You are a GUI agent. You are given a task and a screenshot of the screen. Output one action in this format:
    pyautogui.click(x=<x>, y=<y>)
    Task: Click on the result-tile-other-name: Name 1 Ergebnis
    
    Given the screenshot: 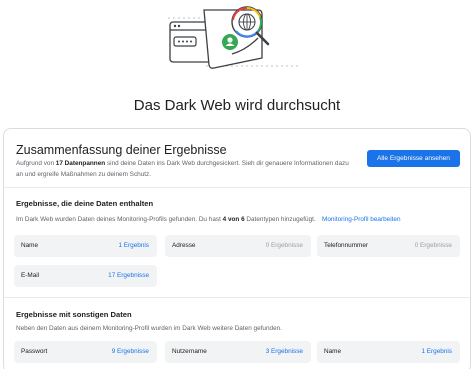 What is the action you would take?
    pyautogui.click(x=388, y=352)
    